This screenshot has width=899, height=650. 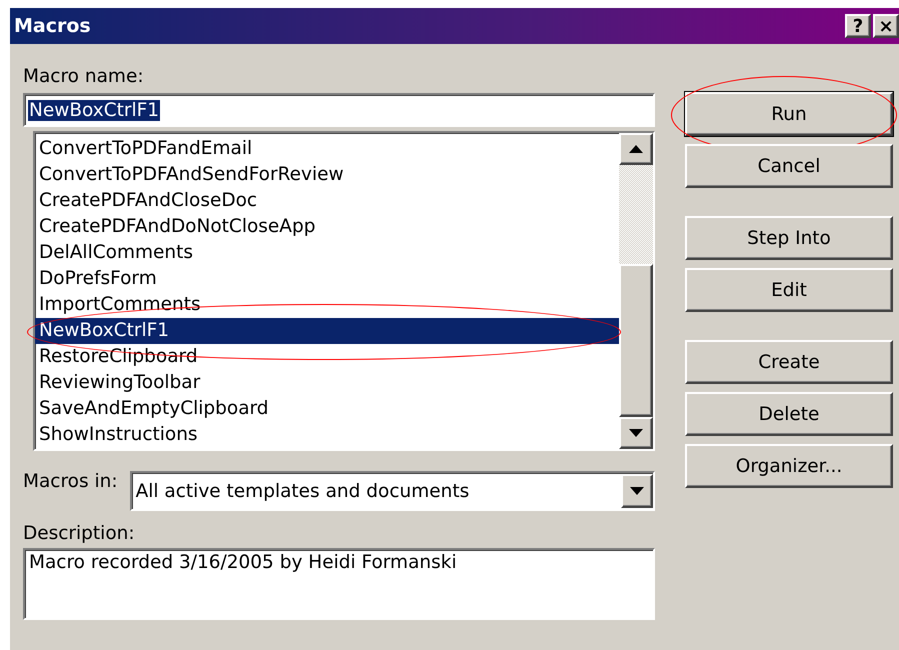 What do you see at coordinates (83, 76) in the screenshot?
I see `macro-name-label: Macro name:` at bounding box center [83, 76].